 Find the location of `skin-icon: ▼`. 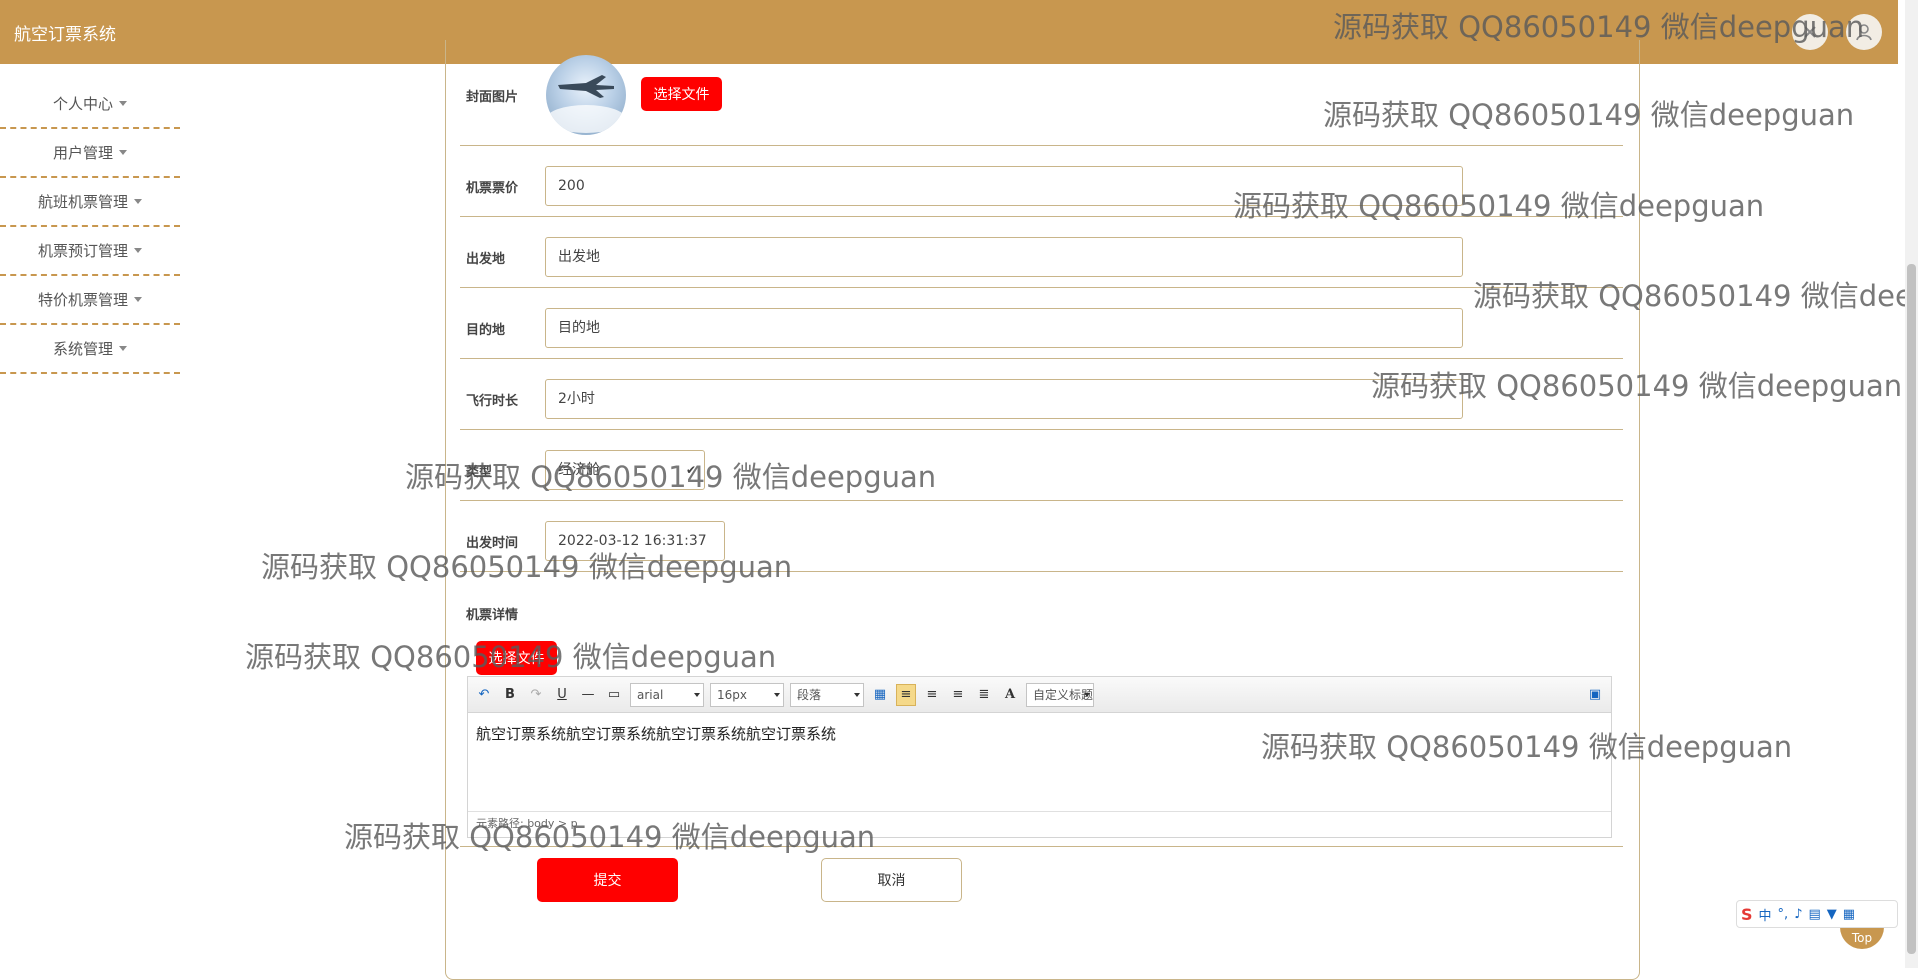

skin-icon: ▼ is located at coordinates (1832, 914).